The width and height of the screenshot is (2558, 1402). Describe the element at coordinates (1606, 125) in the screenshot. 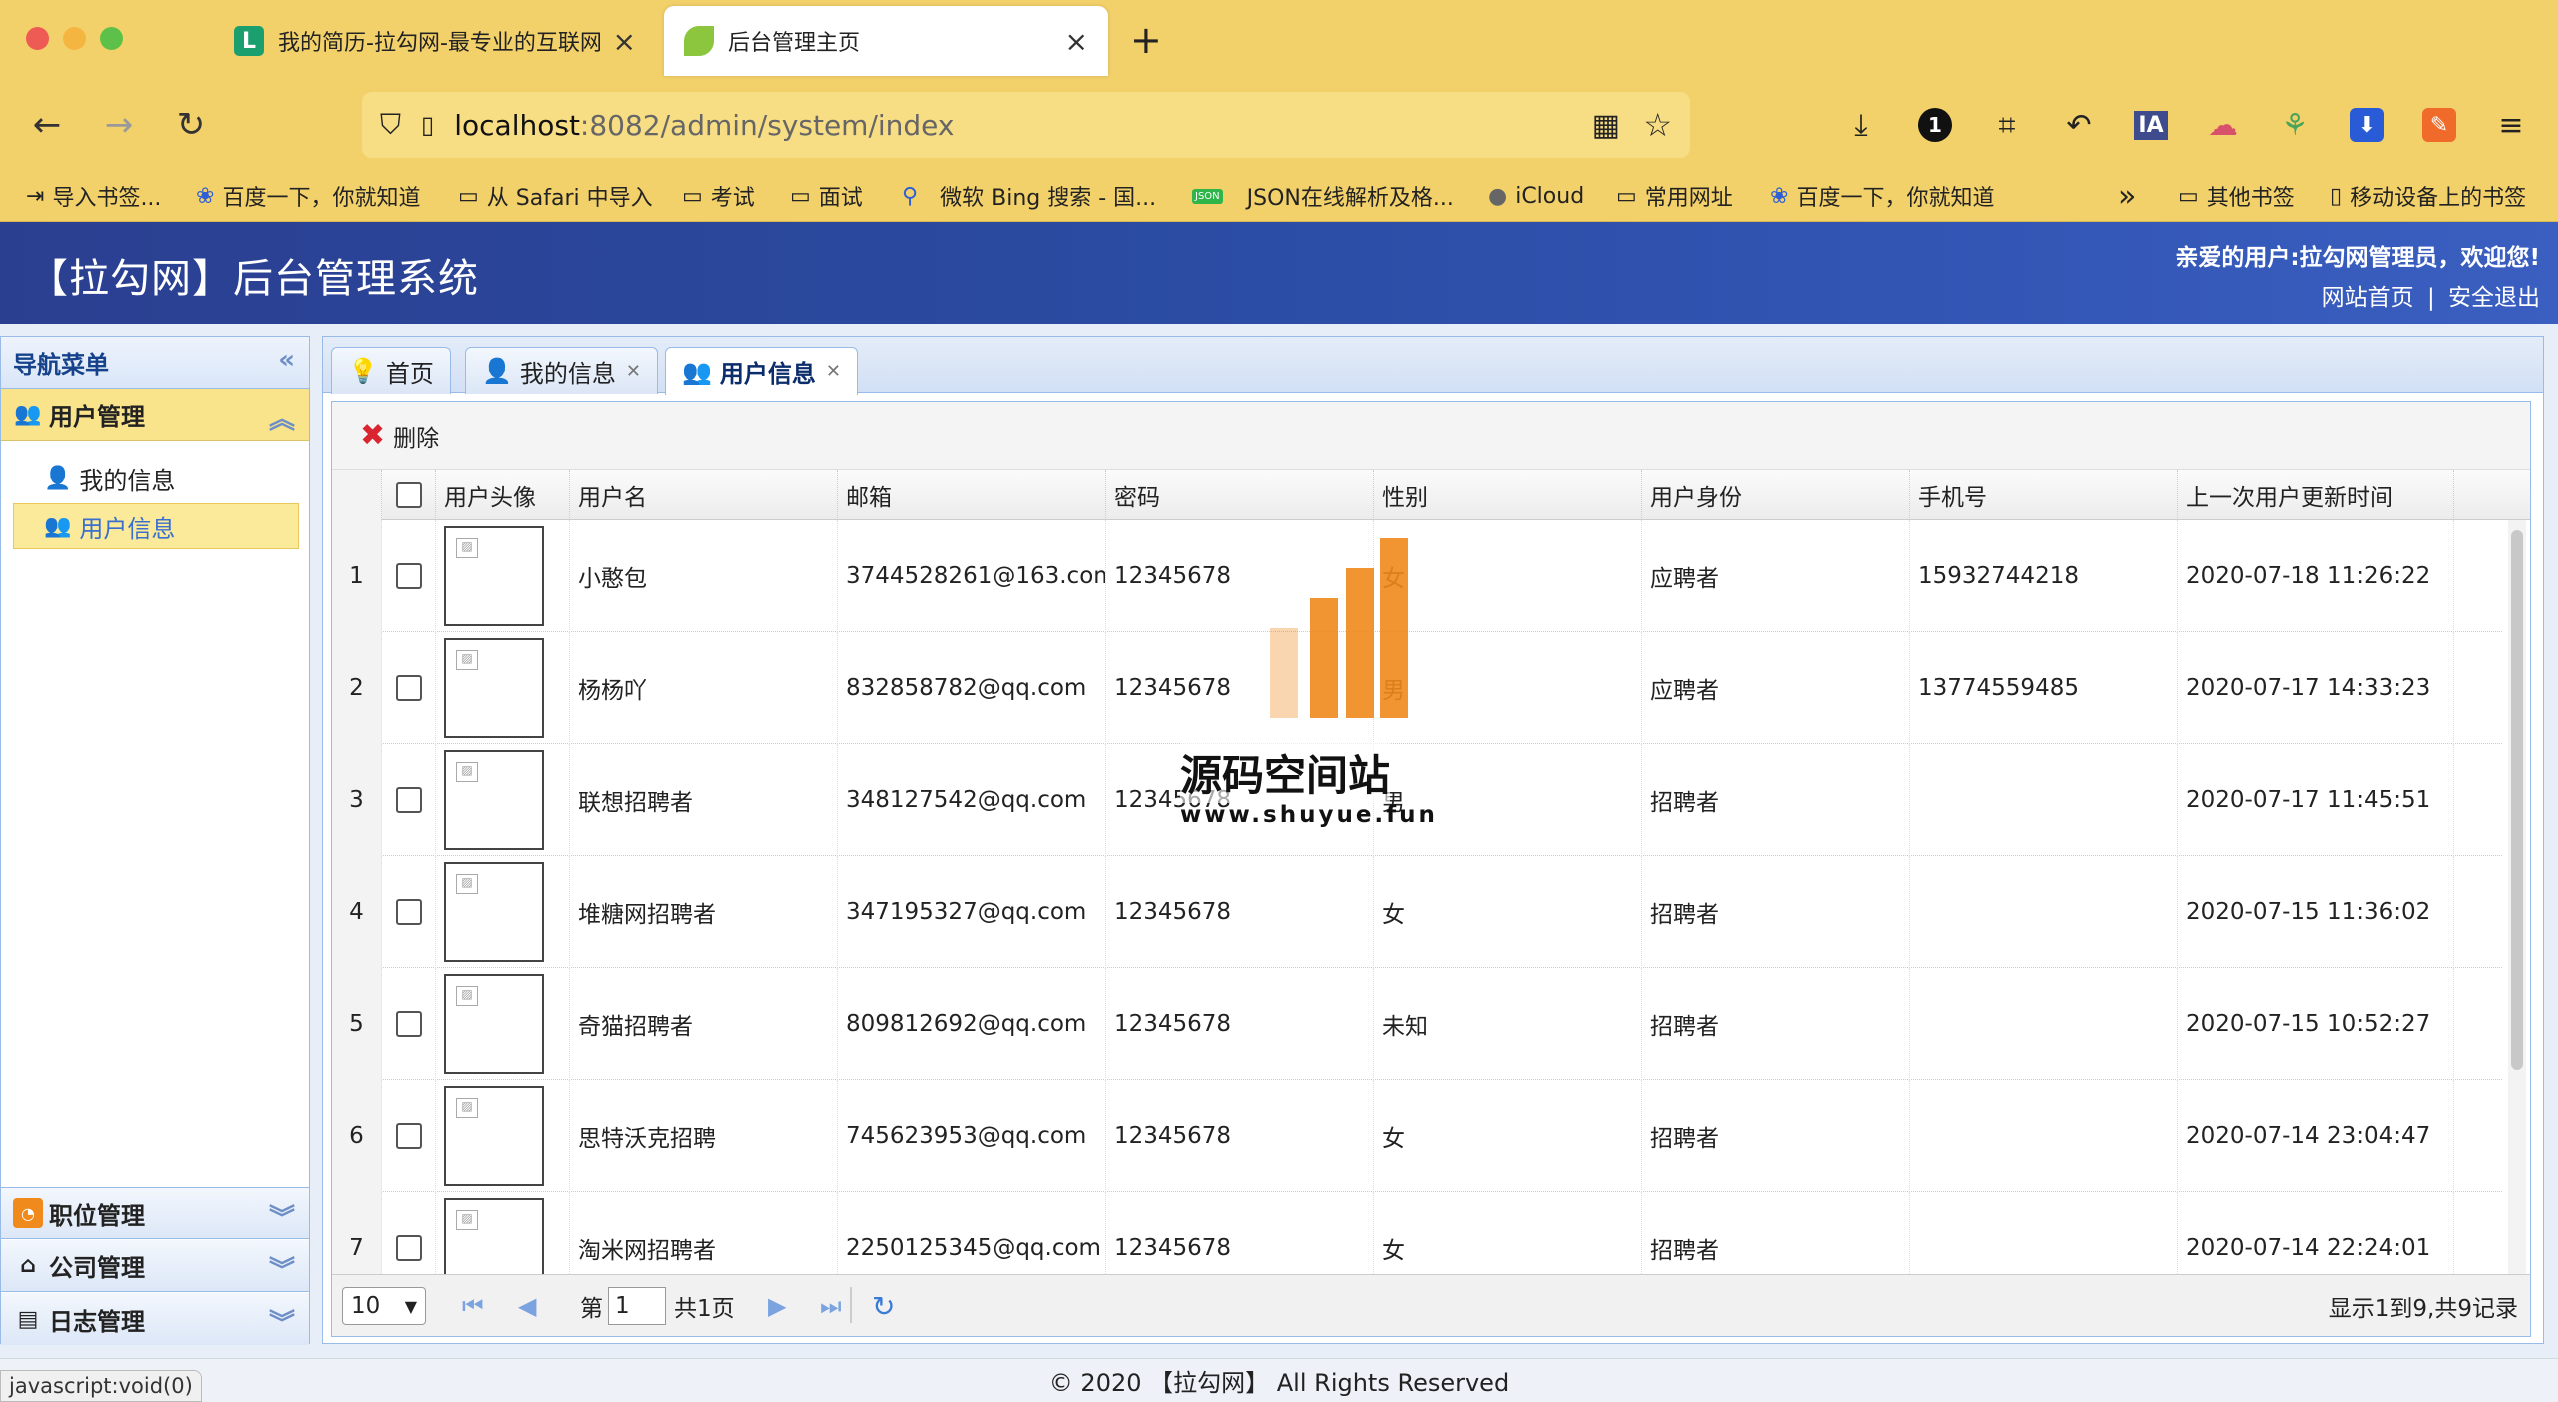

I see `qr-code-icon: ▦` at that location.